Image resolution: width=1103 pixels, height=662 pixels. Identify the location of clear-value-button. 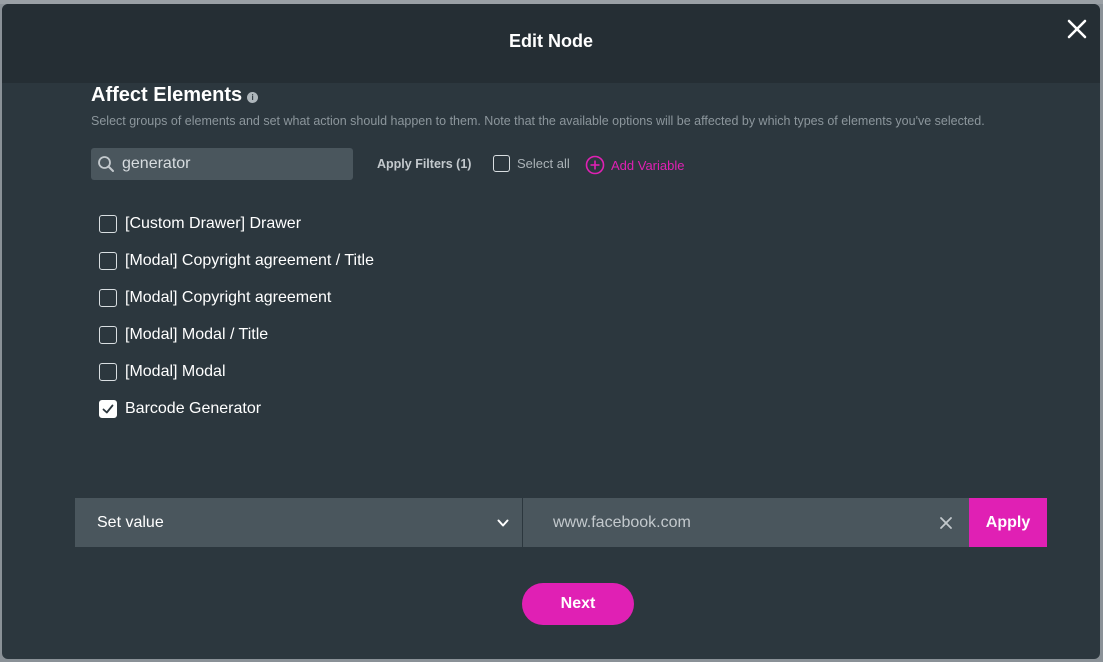
(946, 523).